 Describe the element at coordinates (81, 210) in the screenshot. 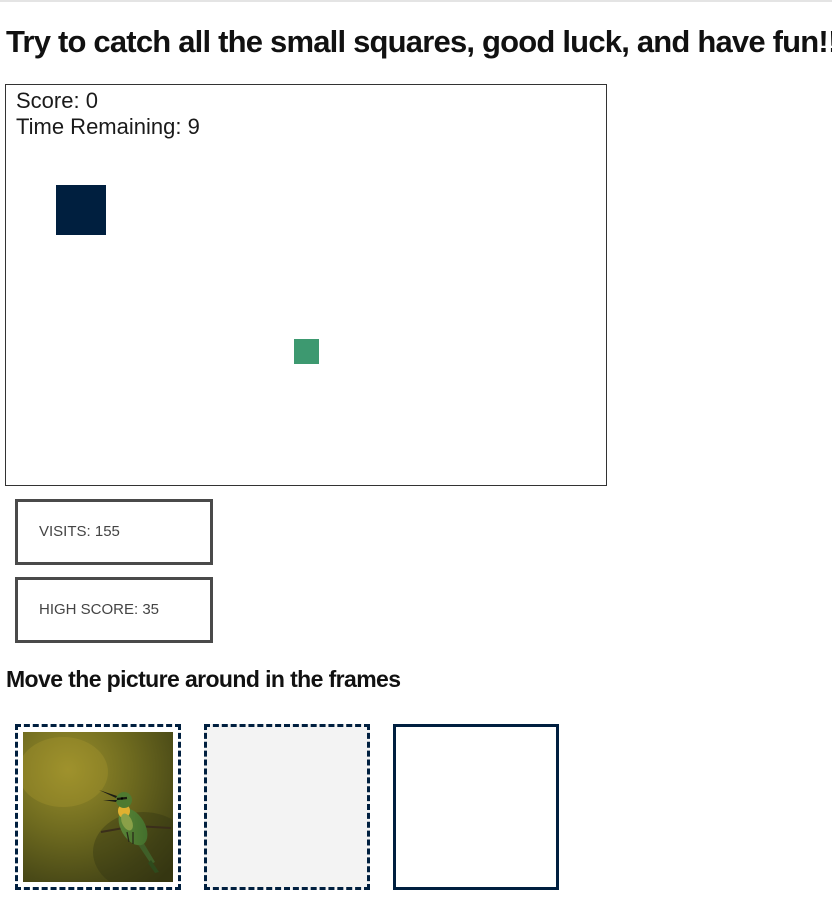

I see `player-square` at that location.